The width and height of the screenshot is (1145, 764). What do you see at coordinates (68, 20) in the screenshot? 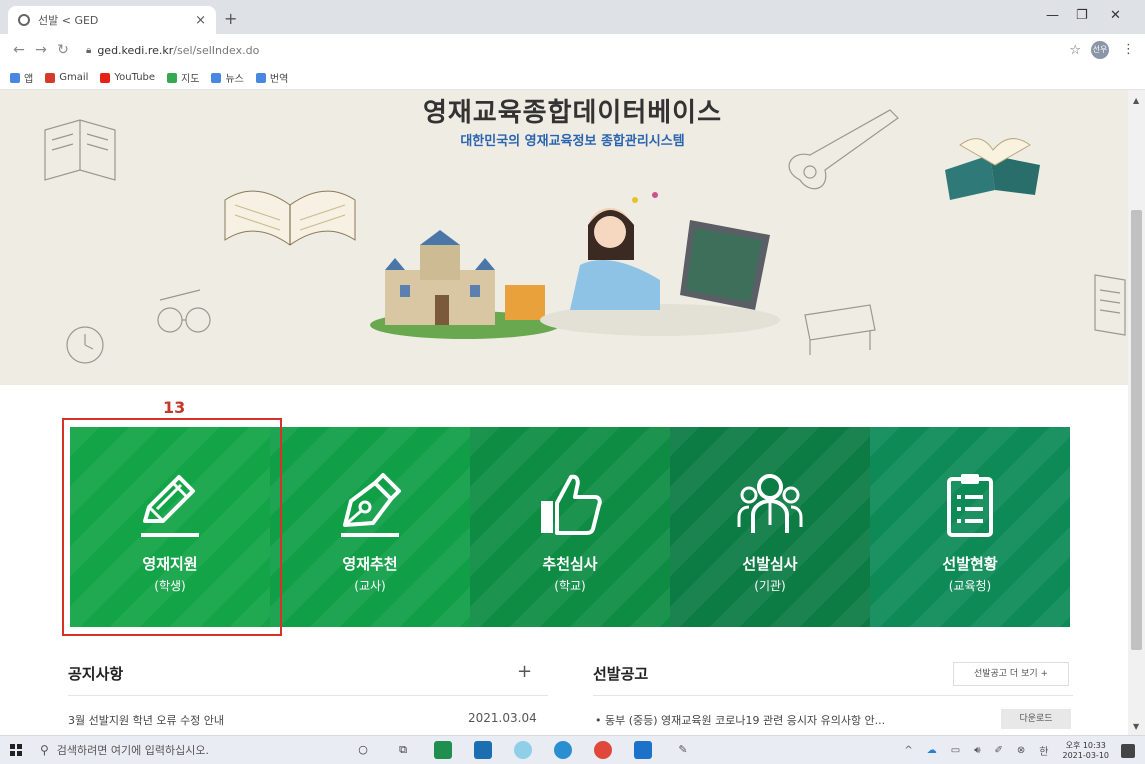
I see `tab-title: 선발 < GED` at bounding box center [68, 20].